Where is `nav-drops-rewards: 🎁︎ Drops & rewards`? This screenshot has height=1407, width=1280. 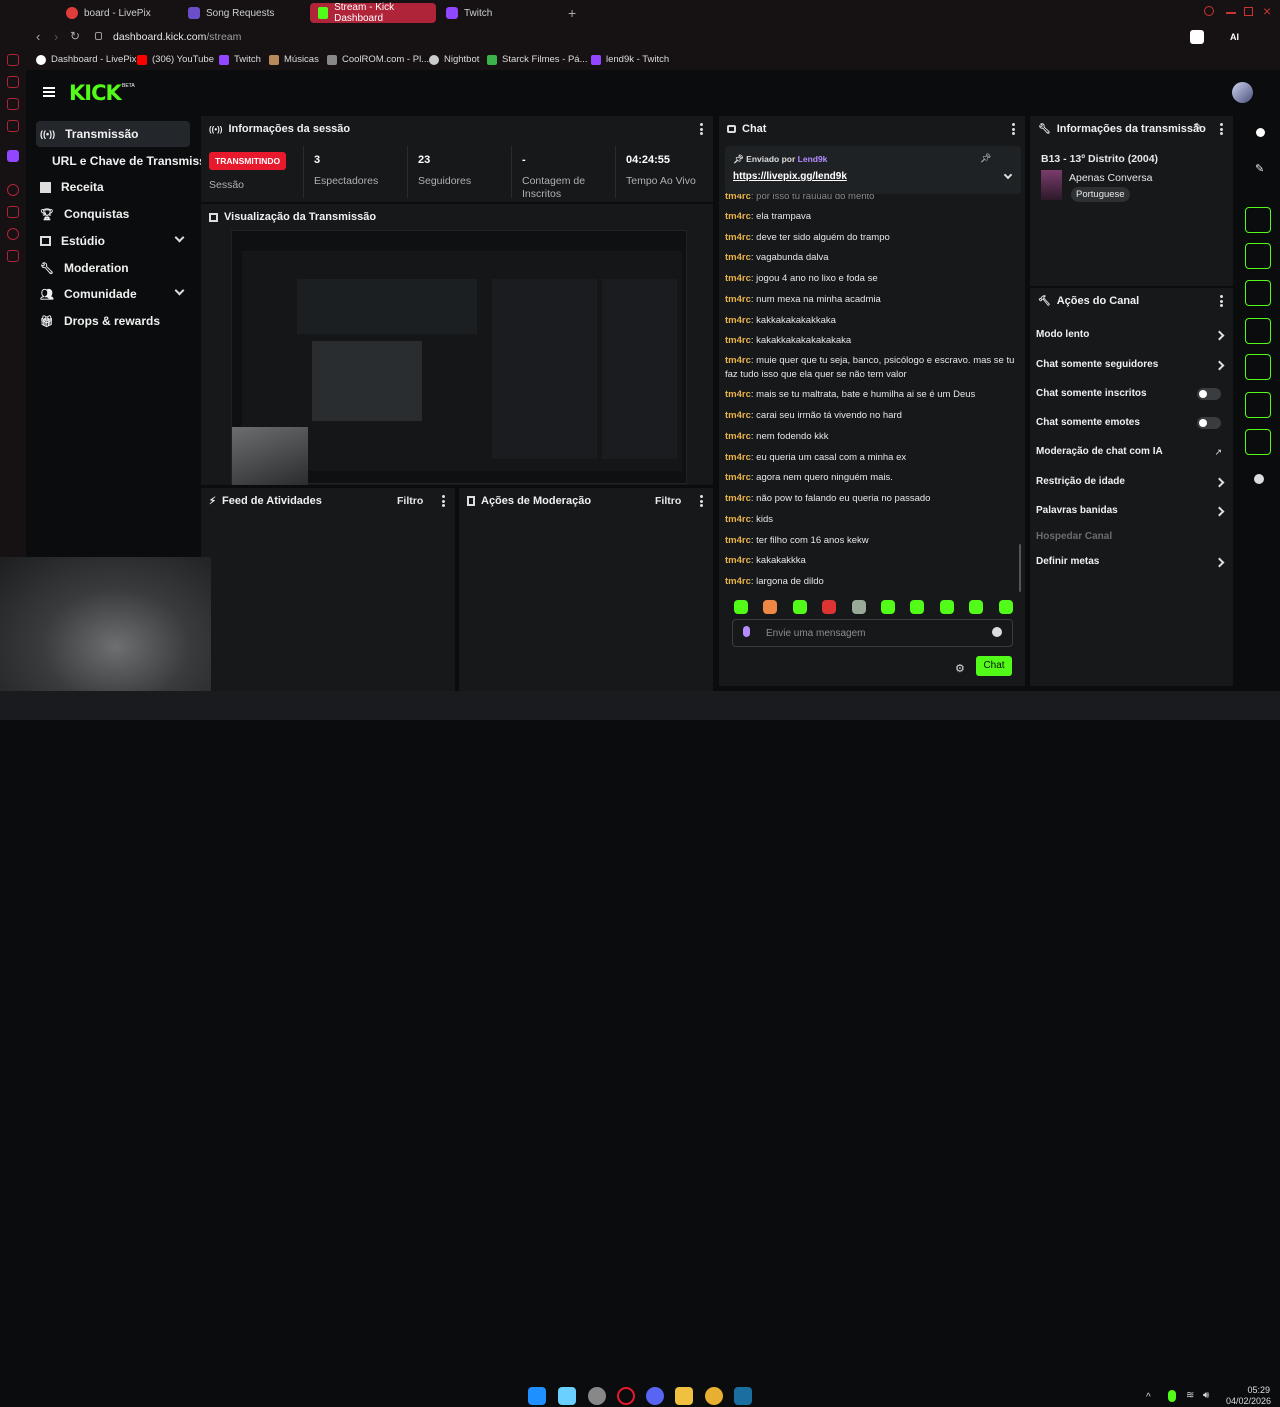
nav-drops-rewards: 🎁︎ Drops & rewards is located at coordinates (100, 321).